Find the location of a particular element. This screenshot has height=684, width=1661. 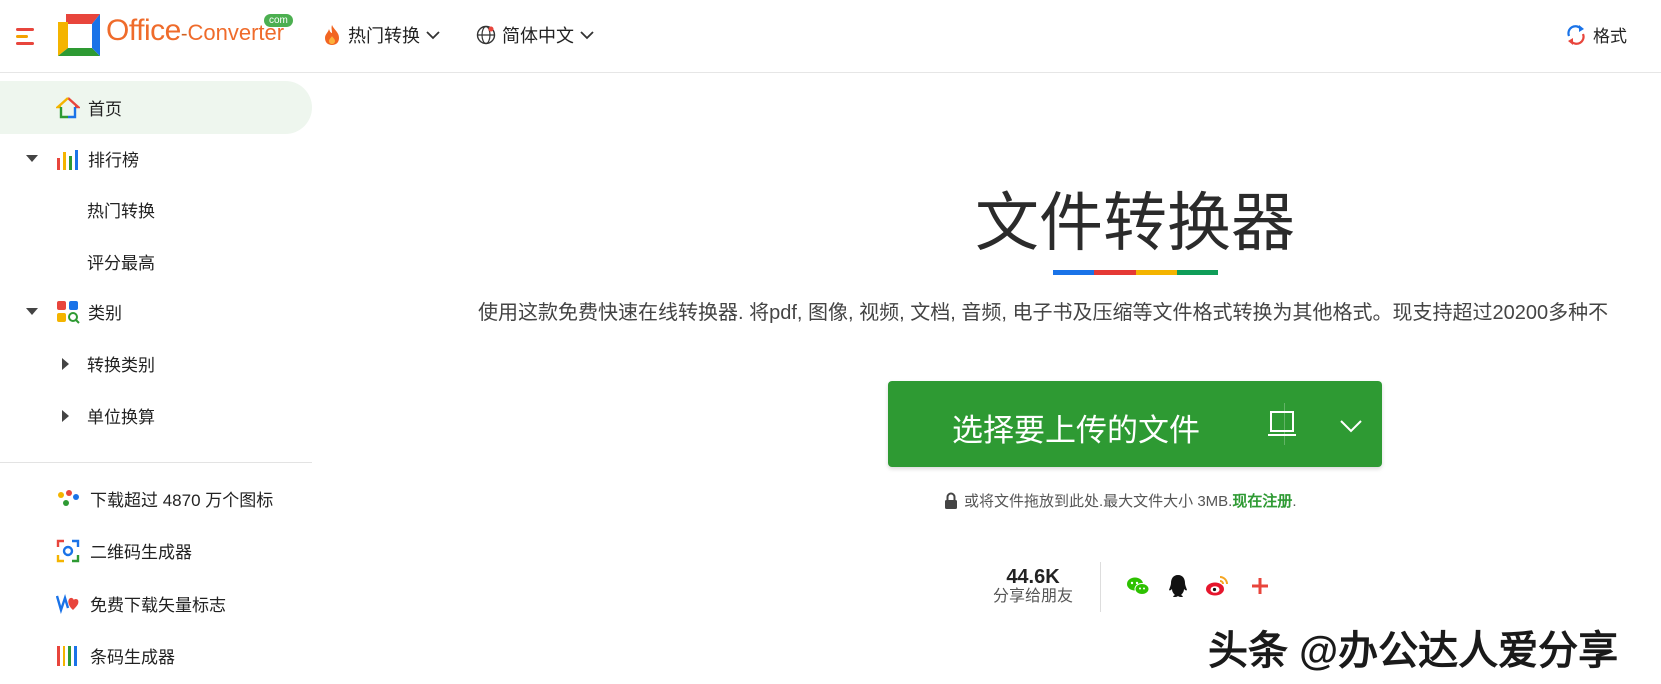

sidebar-icons-label: 下载超过 4870 万个图标 is located at coordinates (182, 500).